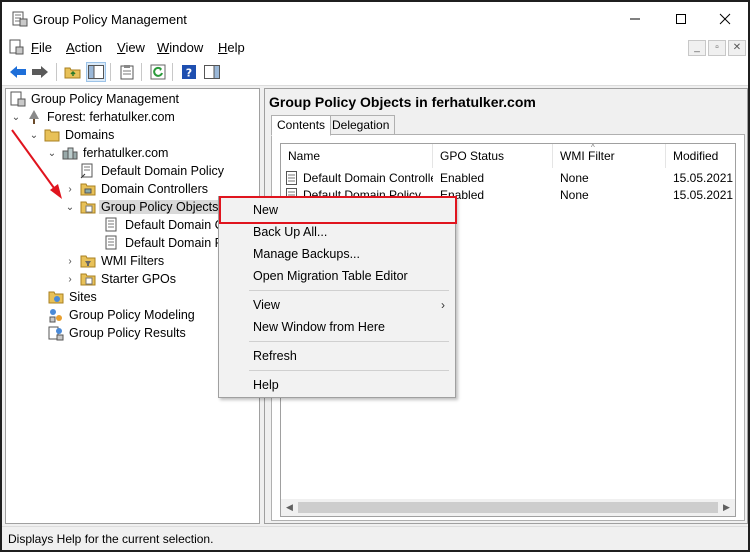 The image size is (750, 552). I want to click on menu-action: Action, so click(84, 47).